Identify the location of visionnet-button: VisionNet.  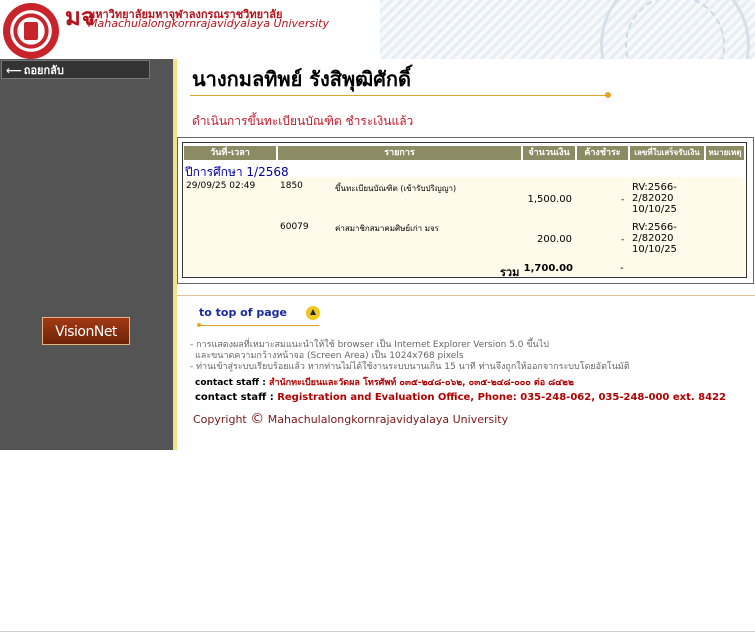
(86, 331).